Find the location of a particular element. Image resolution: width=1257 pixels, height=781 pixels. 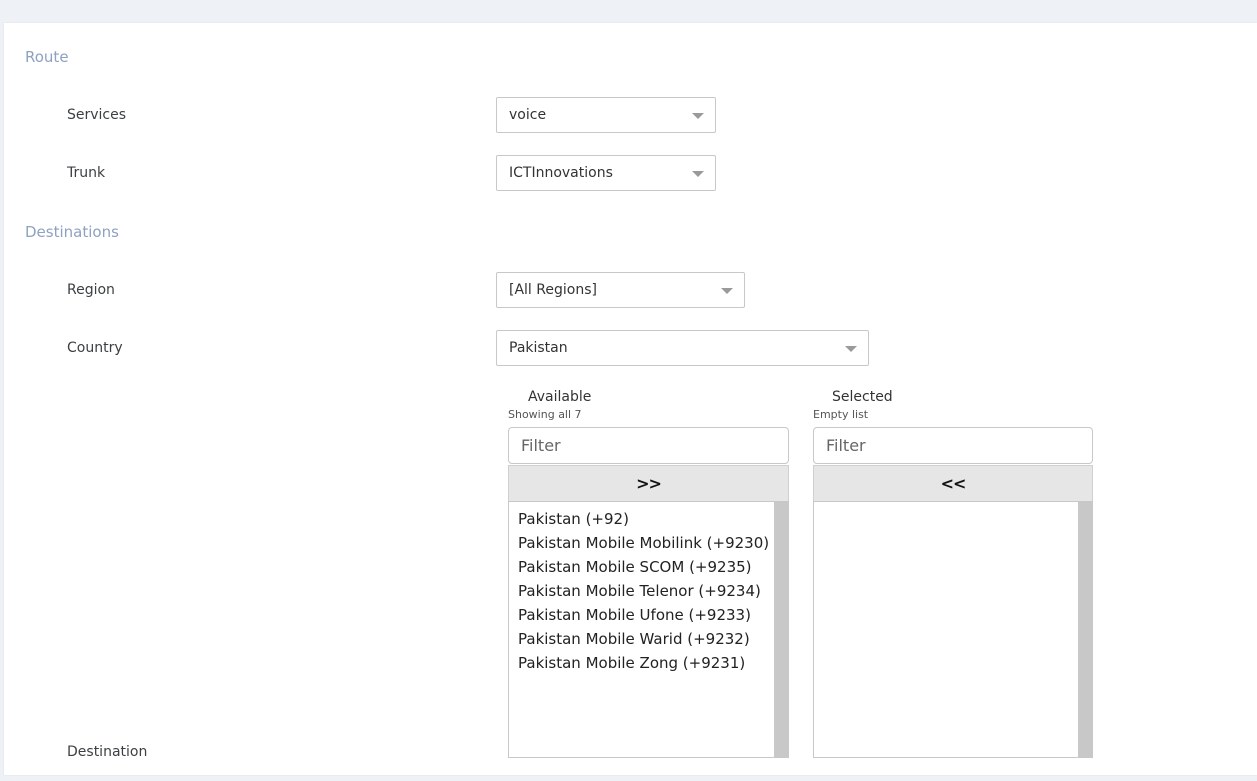

selected-scrollbar is located at coordinates (1085, 629).